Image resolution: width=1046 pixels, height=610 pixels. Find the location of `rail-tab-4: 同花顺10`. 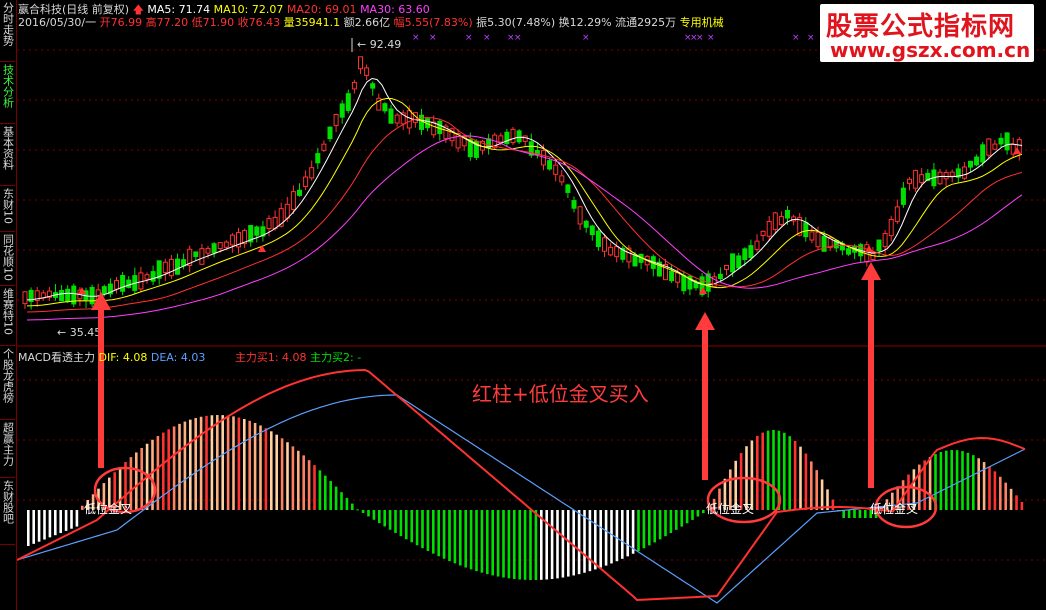

rail-tab-4: 同花顺10 is located at coordinates (7, 259).